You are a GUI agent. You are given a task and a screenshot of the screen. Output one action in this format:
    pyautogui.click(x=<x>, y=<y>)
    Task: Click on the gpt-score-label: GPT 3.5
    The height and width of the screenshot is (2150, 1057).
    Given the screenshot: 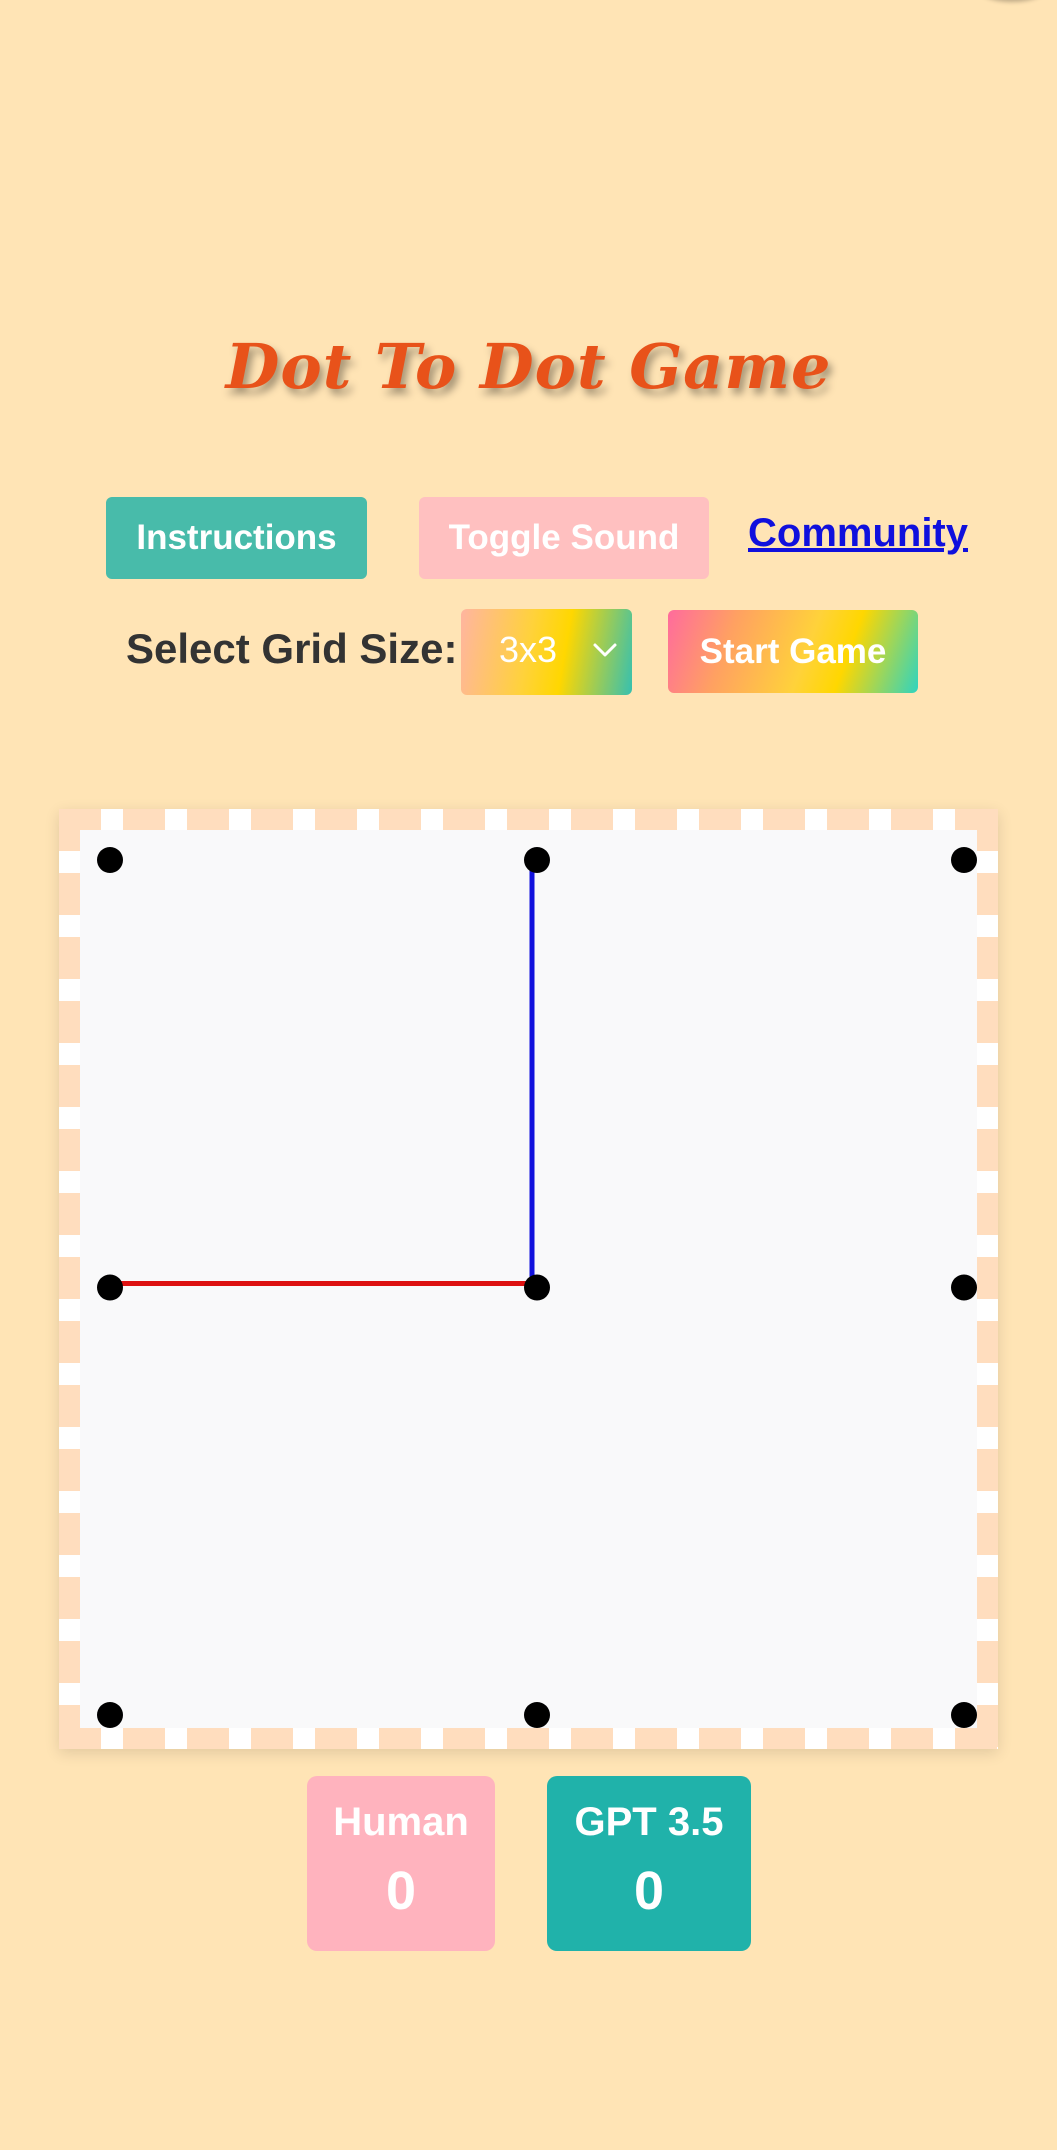 What is the action you would take?
    pyautogui.click(x=649, y=1822)
    